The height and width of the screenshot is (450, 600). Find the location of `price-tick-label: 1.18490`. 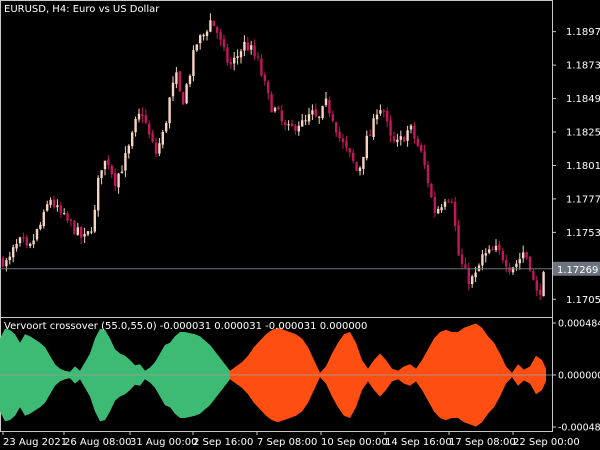

price-tick-label: 1.18490 is located at coordinates (583, 99).